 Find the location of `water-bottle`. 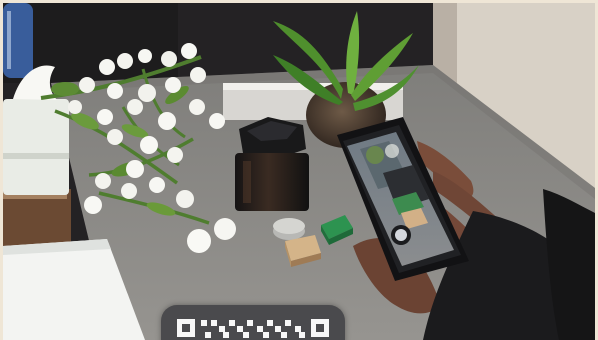

water-bottle is located at coordinates (18, 40).